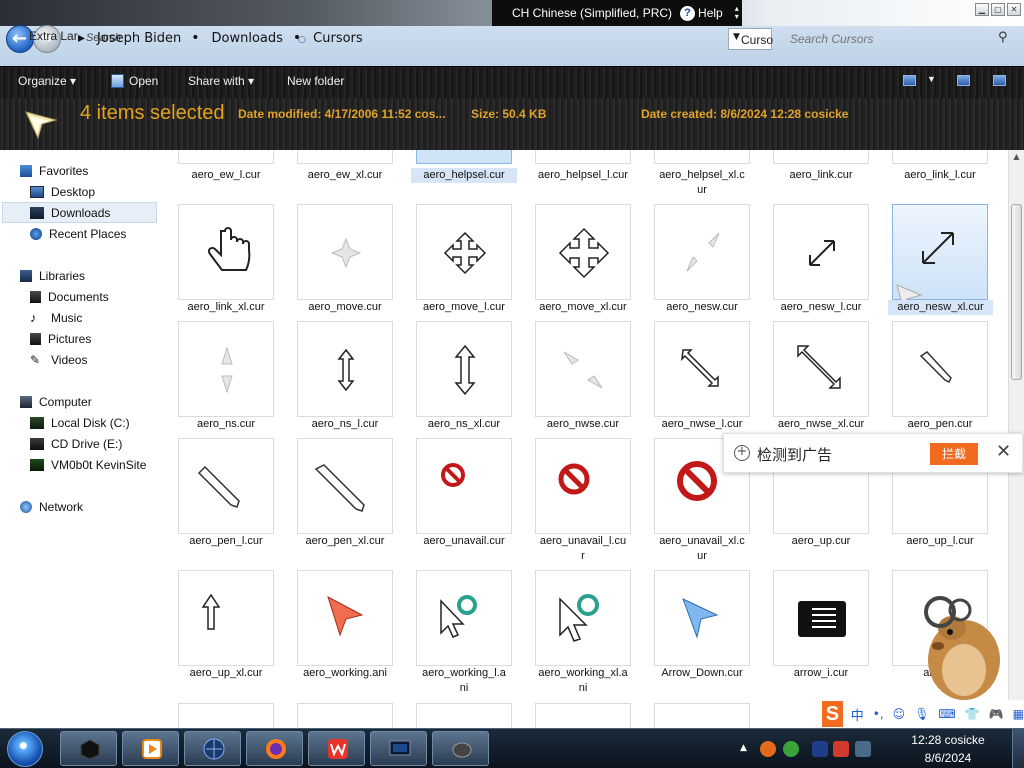 This screenshot has height=768, width=1024. What do you see at coordinates (226, 424) in the screenshot?
I see `file-label: aero_ns.cur` at bounding box center [226, 424].